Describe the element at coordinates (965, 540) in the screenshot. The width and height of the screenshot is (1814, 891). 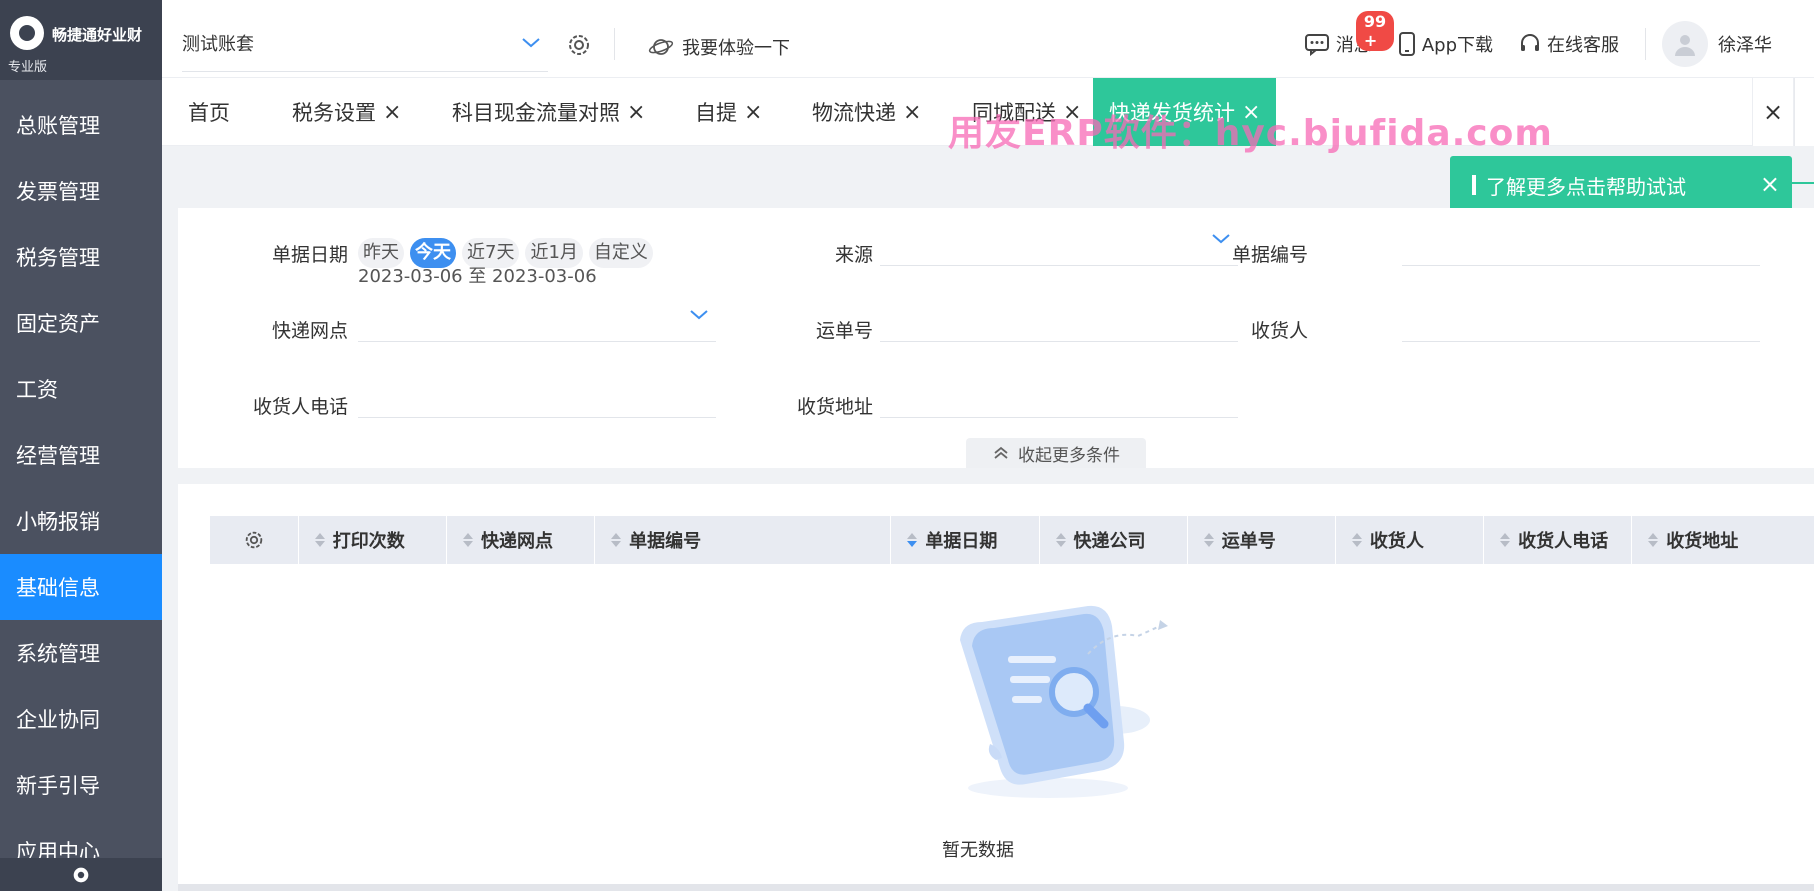
I see `column-header-doc-date: 单据日期` at that location.